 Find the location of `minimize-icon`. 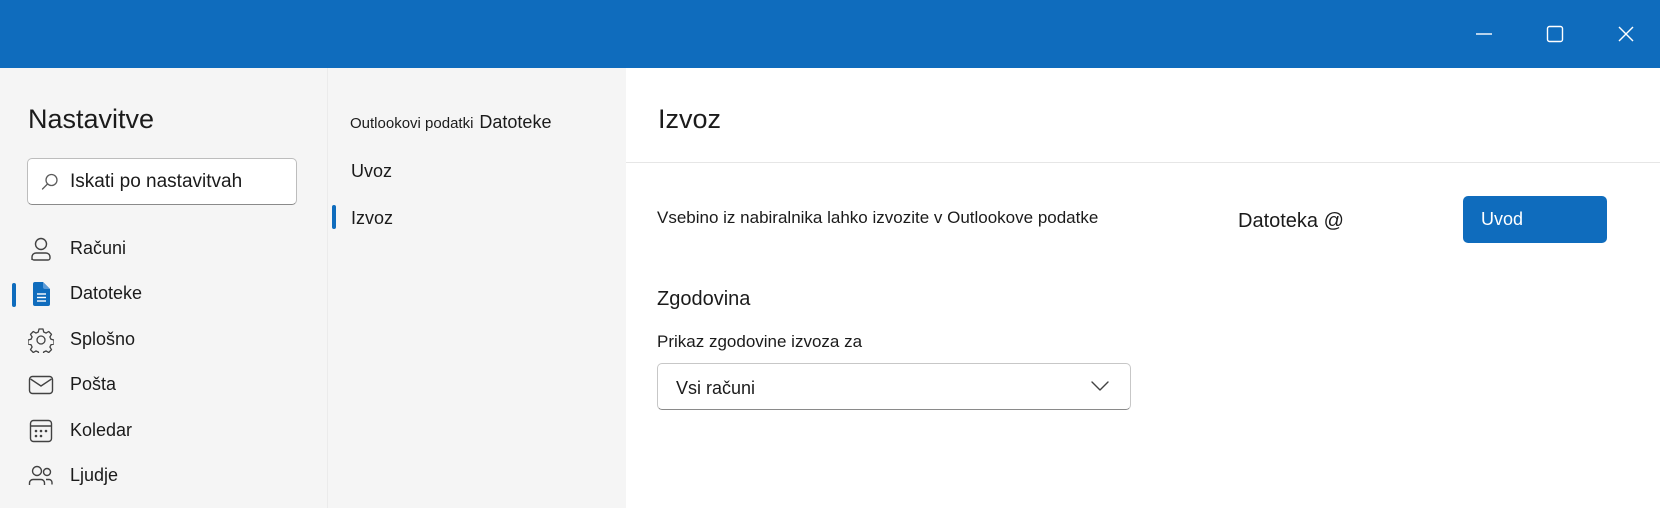

minimize-icon is located at coordinates (1484, 34).